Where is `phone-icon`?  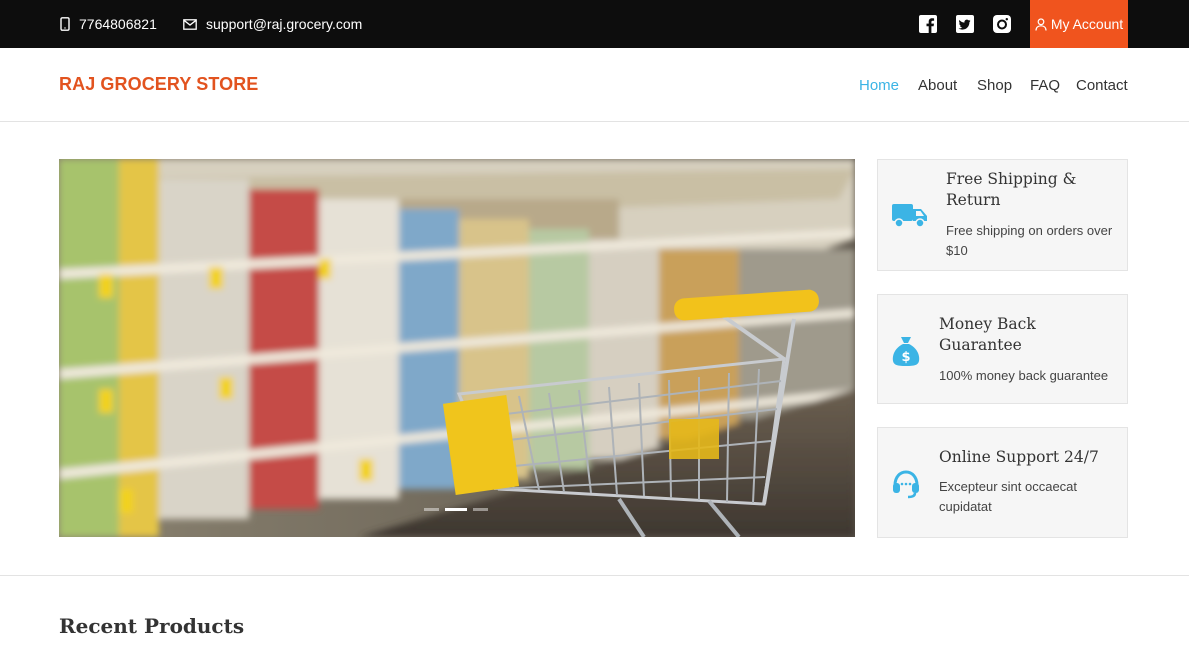
phone-icon is located at coordinates (65, 24).